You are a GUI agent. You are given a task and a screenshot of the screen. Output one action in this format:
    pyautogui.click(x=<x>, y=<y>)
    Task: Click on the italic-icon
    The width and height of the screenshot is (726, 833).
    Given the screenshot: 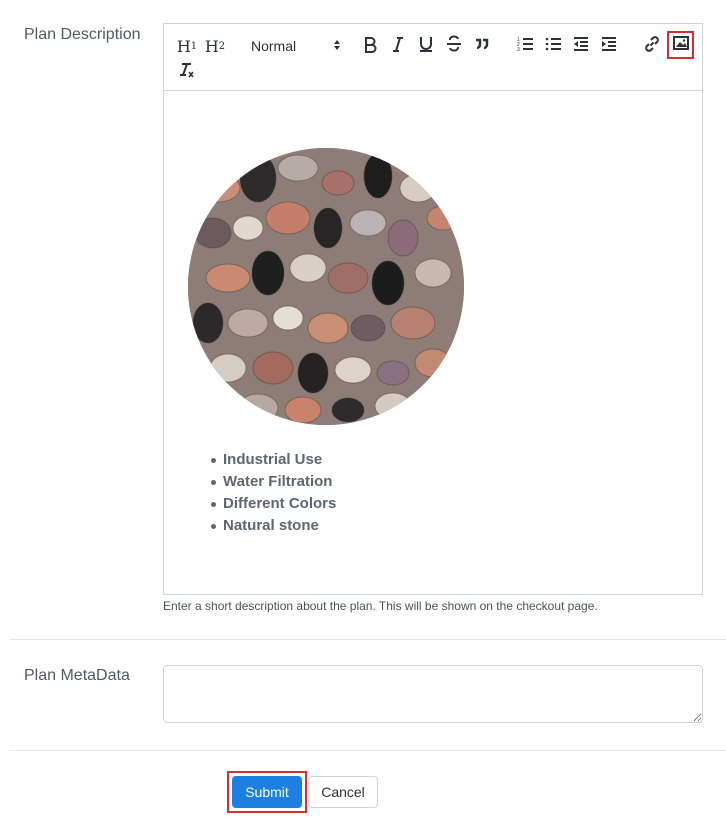 What is the action you would take?
    pyautogui.click(x=398, y=46)
    